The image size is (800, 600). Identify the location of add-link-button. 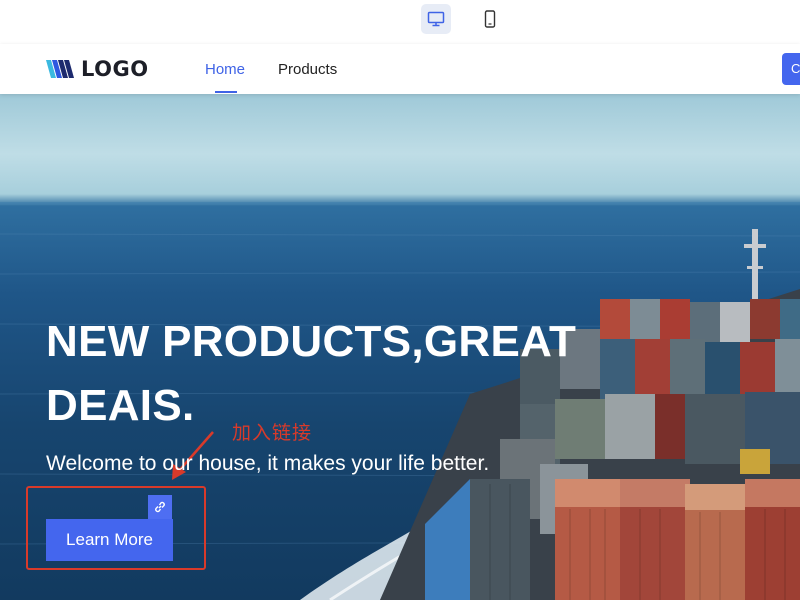
(160, 507).